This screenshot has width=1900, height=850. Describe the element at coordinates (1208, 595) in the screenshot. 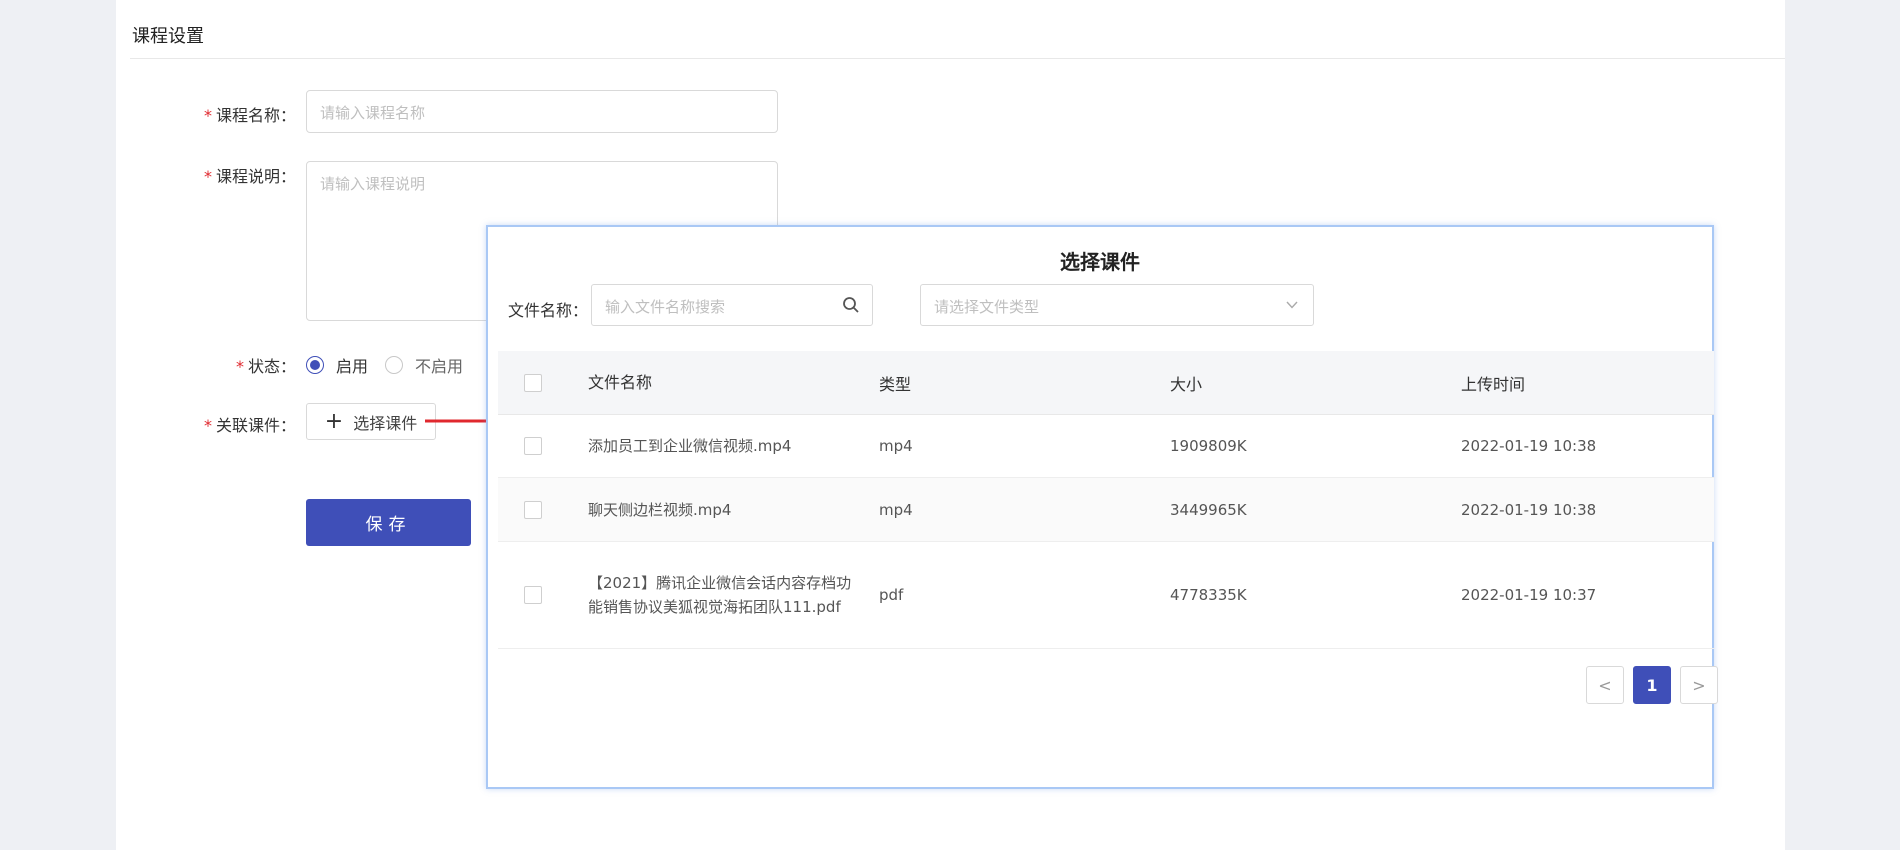

I see `file-size-cell: 4778335K` at that location.